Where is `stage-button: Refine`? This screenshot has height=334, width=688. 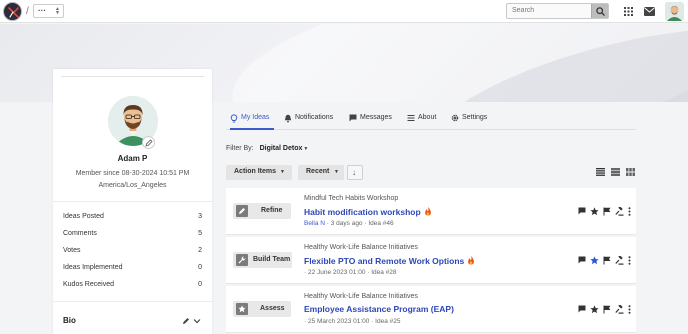
stage-button: Refine is located at coordinates (262, 211).